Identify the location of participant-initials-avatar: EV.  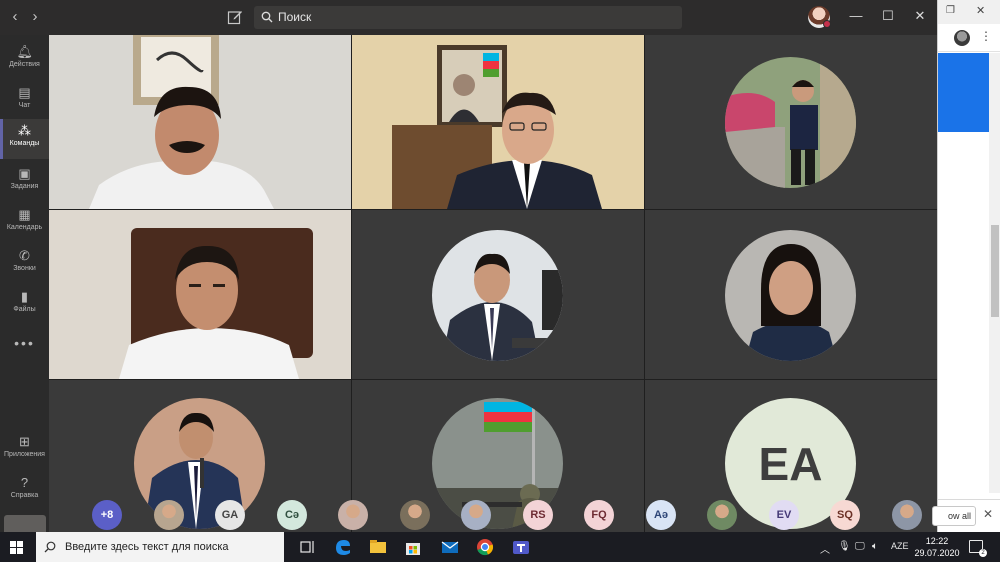
(784, 515).